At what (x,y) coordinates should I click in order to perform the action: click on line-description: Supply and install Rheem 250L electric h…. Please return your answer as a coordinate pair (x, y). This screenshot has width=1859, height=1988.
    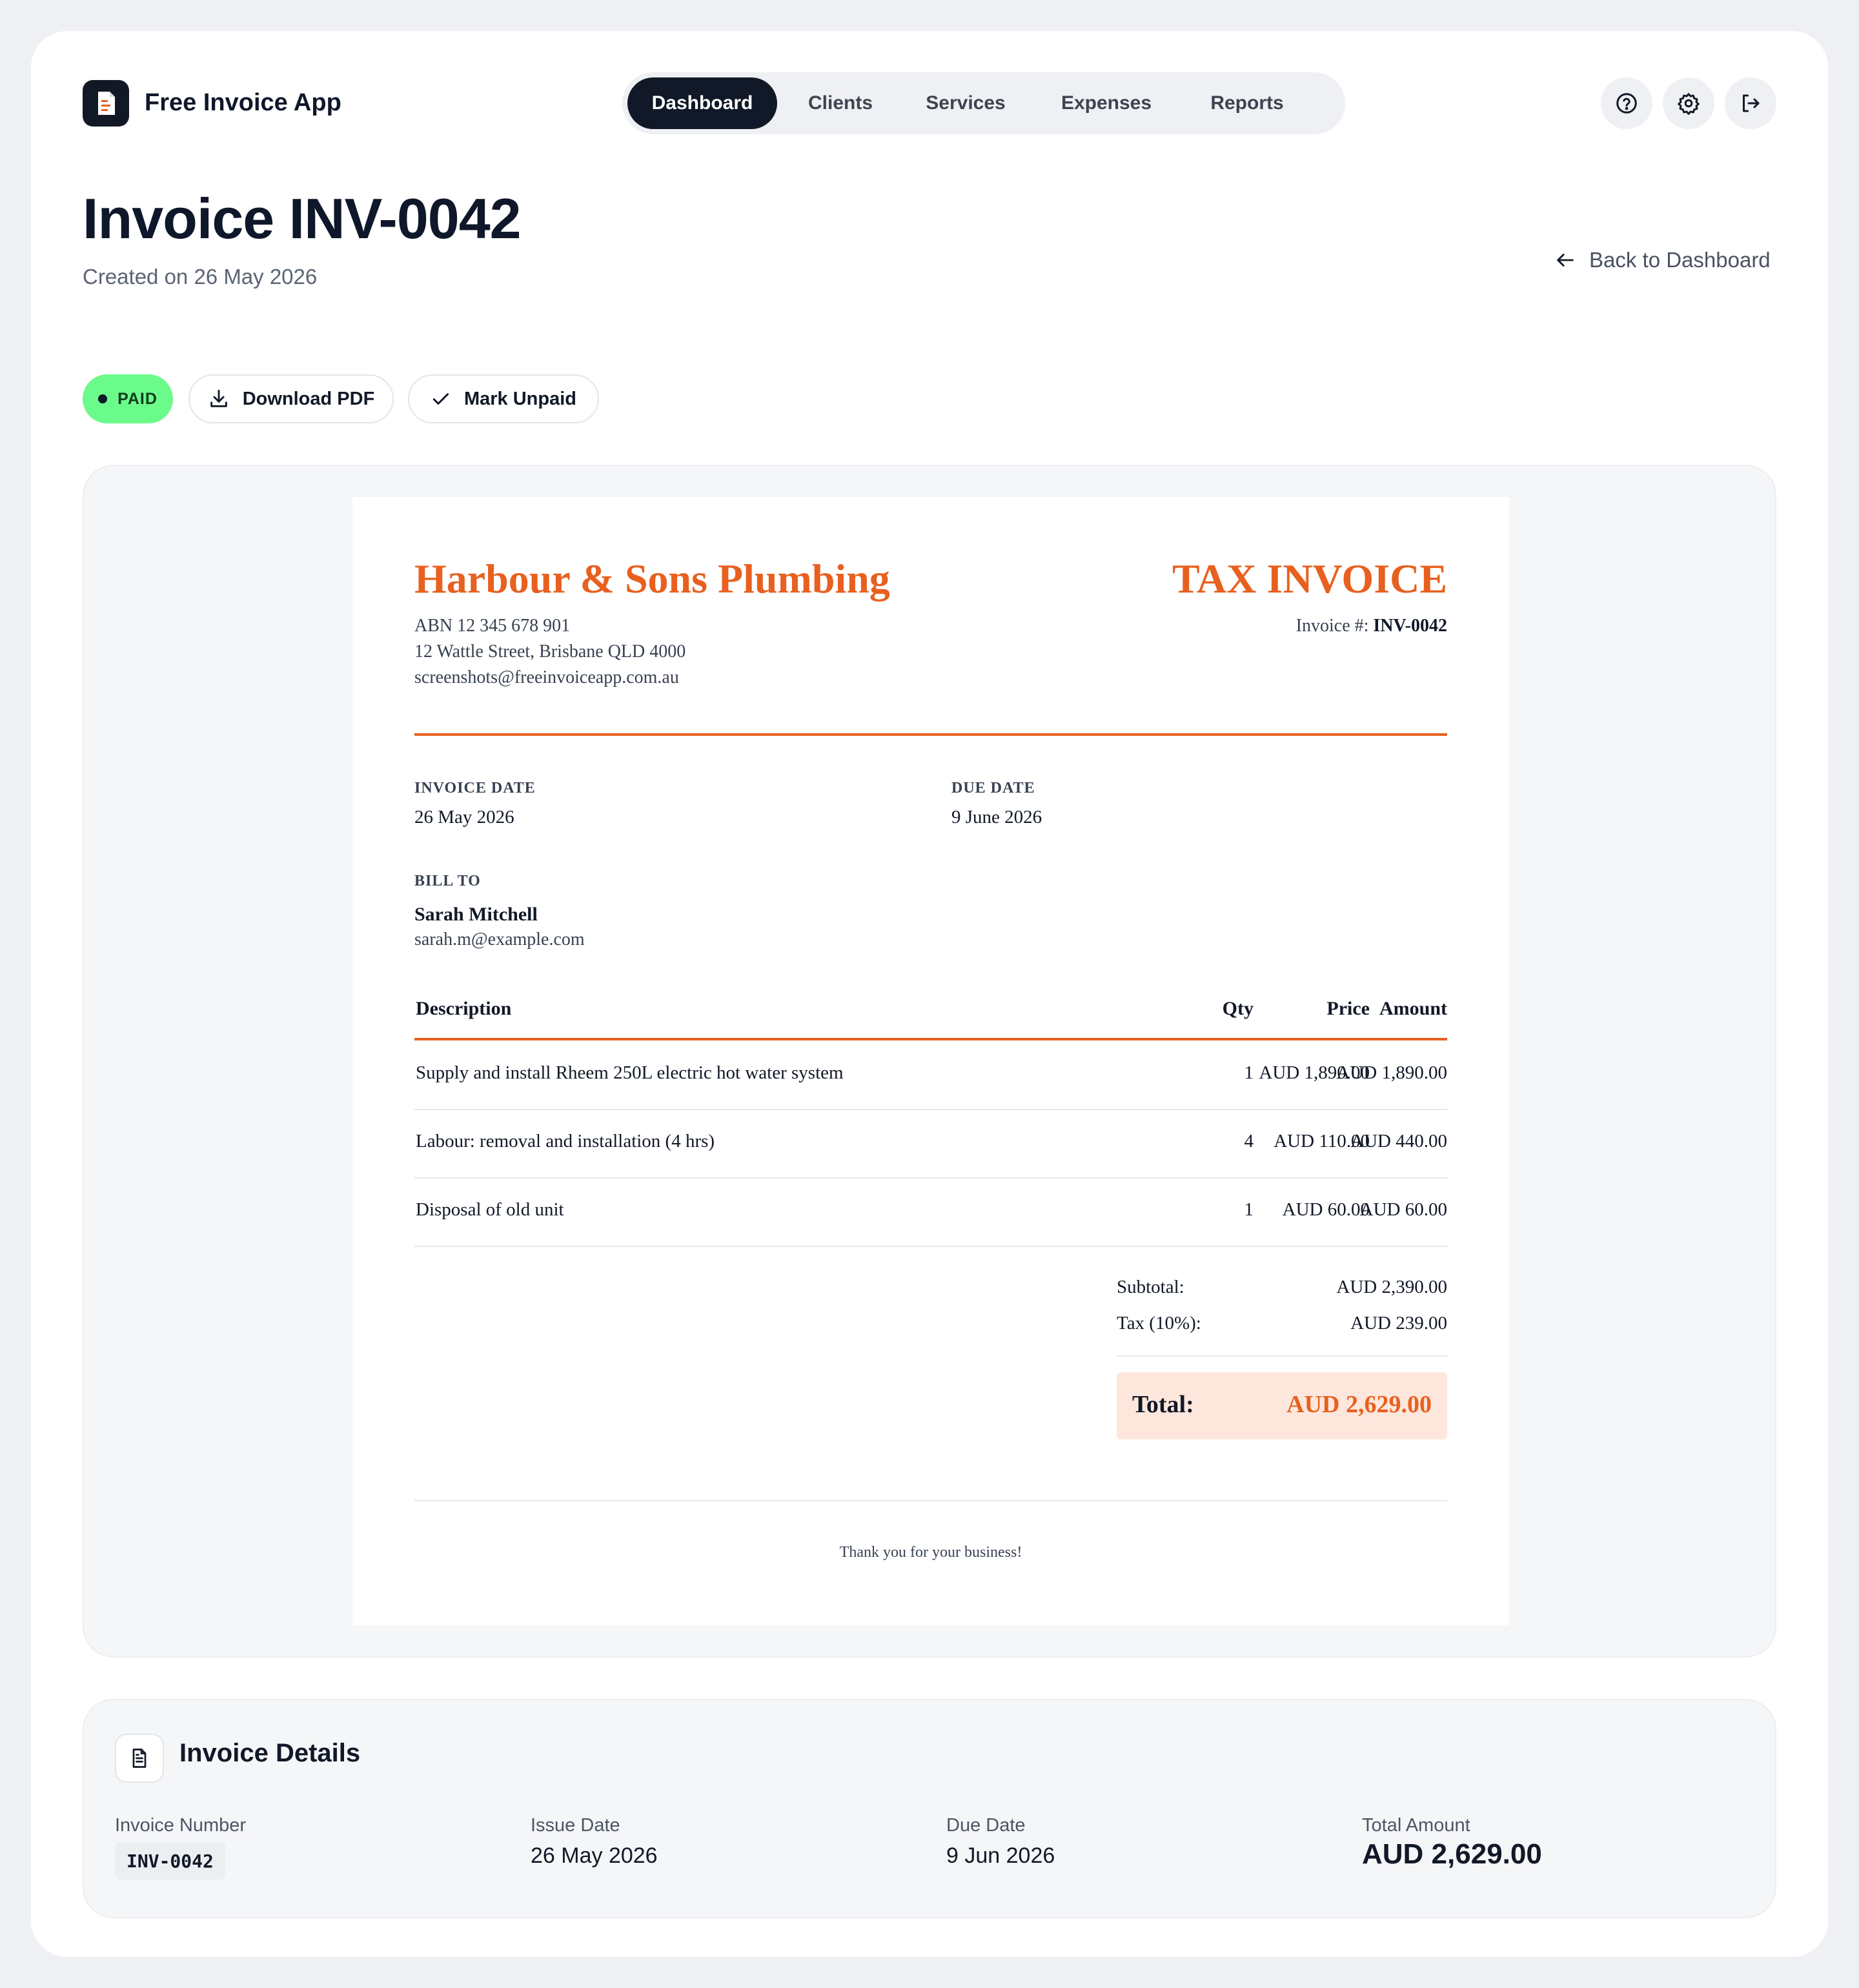
    Looking at the image, I should click on (630, 1072).